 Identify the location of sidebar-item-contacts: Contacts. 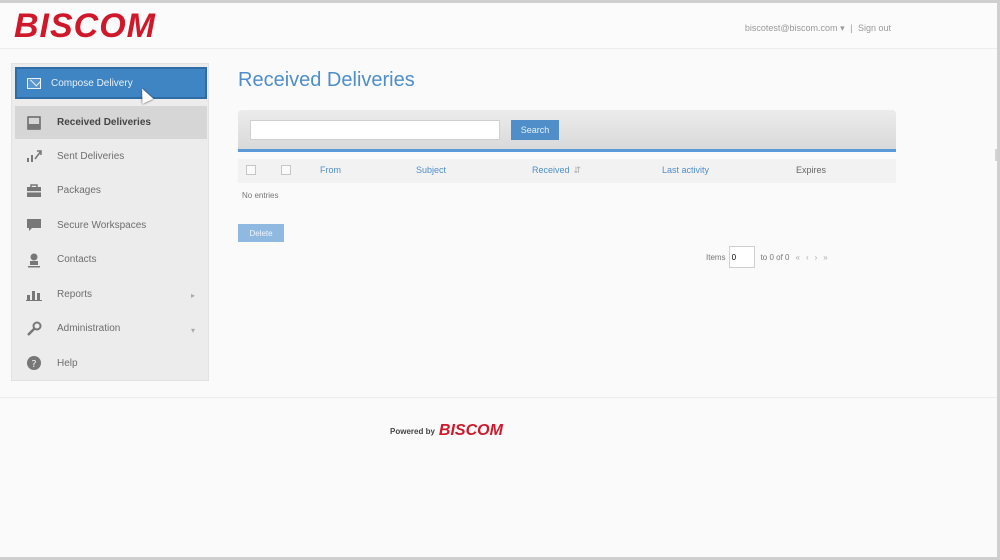
(111, 260).